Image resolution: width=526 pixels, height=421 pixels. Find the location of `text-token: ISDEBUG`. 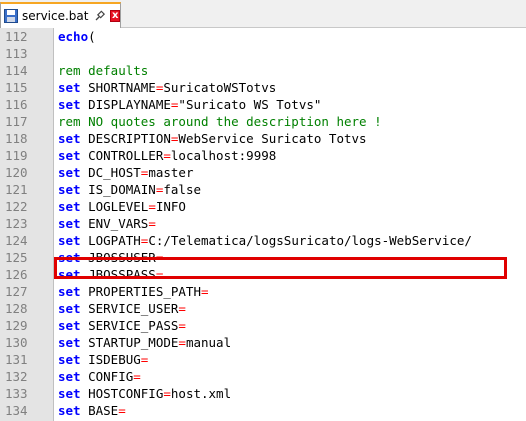

text-token: ISDEBUG is located at coordinates (110, 359).